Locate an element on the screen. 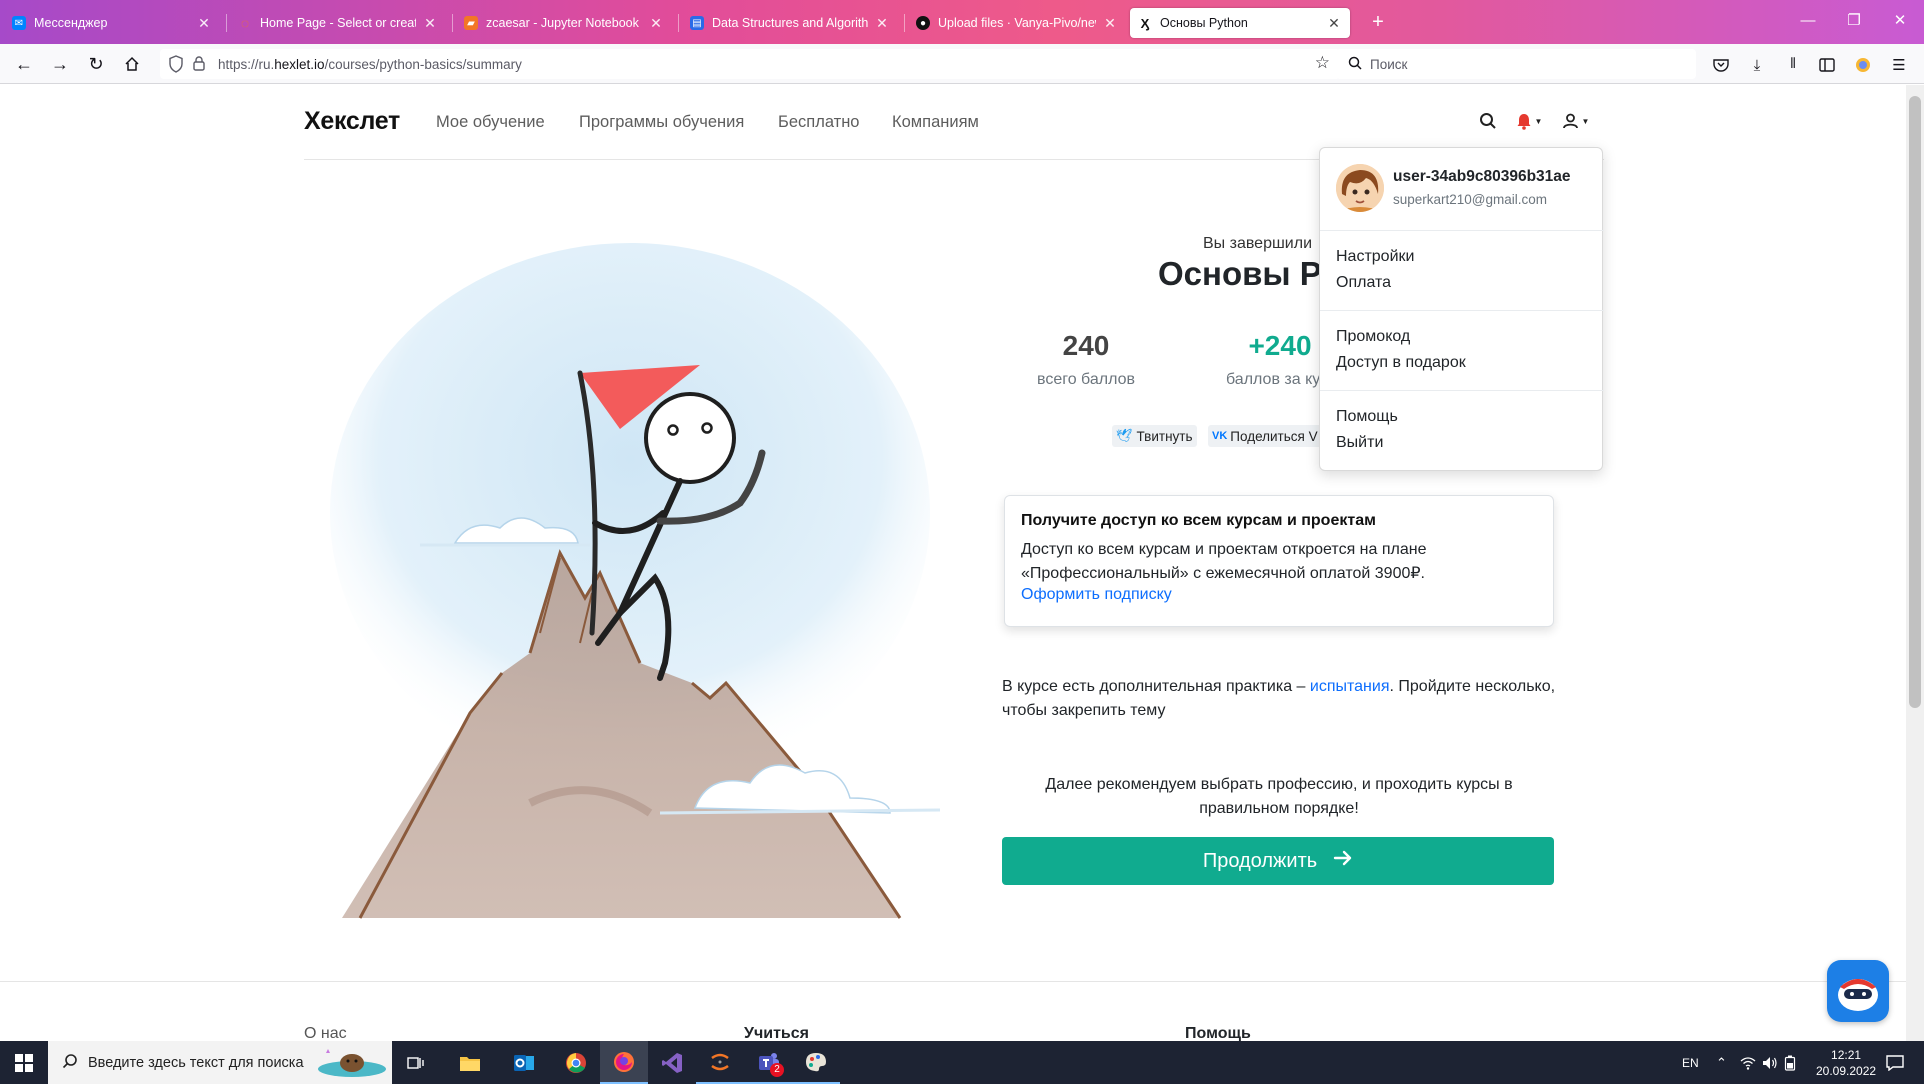 This screenshot has width=1924, height=1084. tab-github-upload: ● Upload files · Vanya-Pivo/new_ ✕ is located at coordinates (1017, 23).